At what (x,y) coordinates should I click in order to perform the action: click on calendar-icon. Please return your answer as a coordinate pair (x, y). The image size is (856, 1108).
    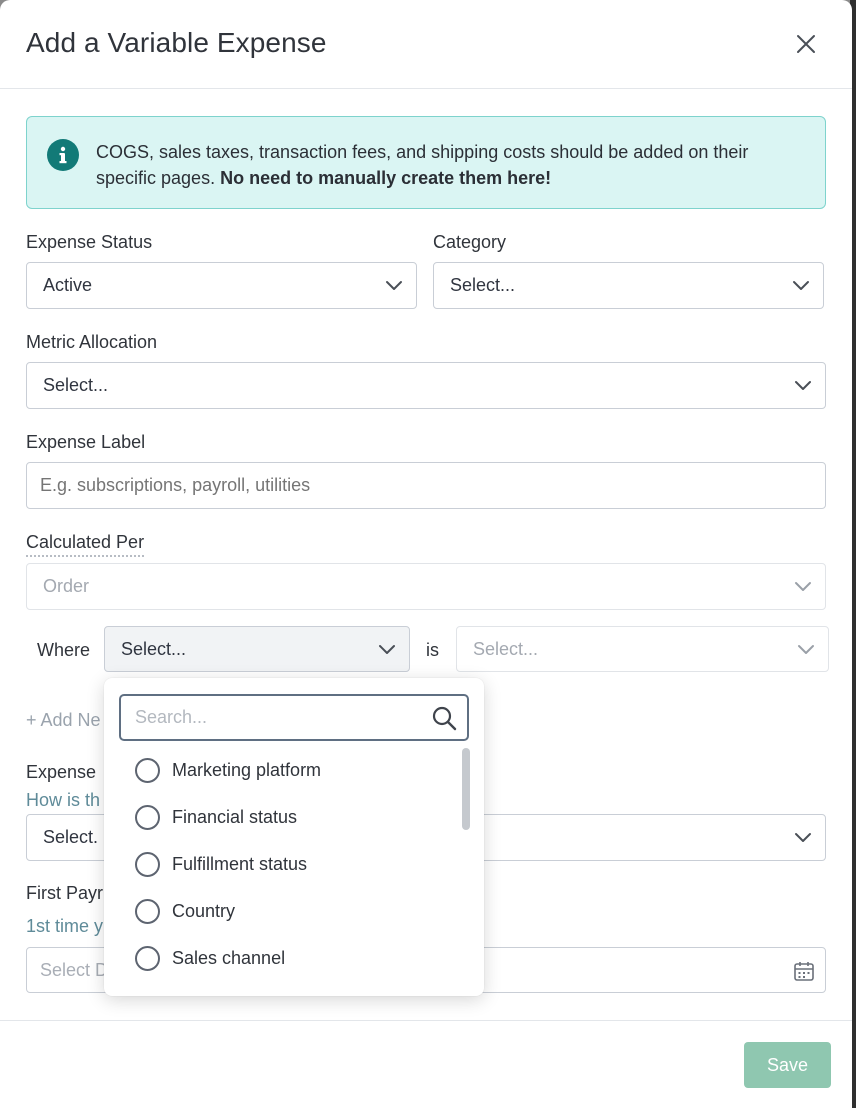
    Looking at the image, I should click on (804, 971).